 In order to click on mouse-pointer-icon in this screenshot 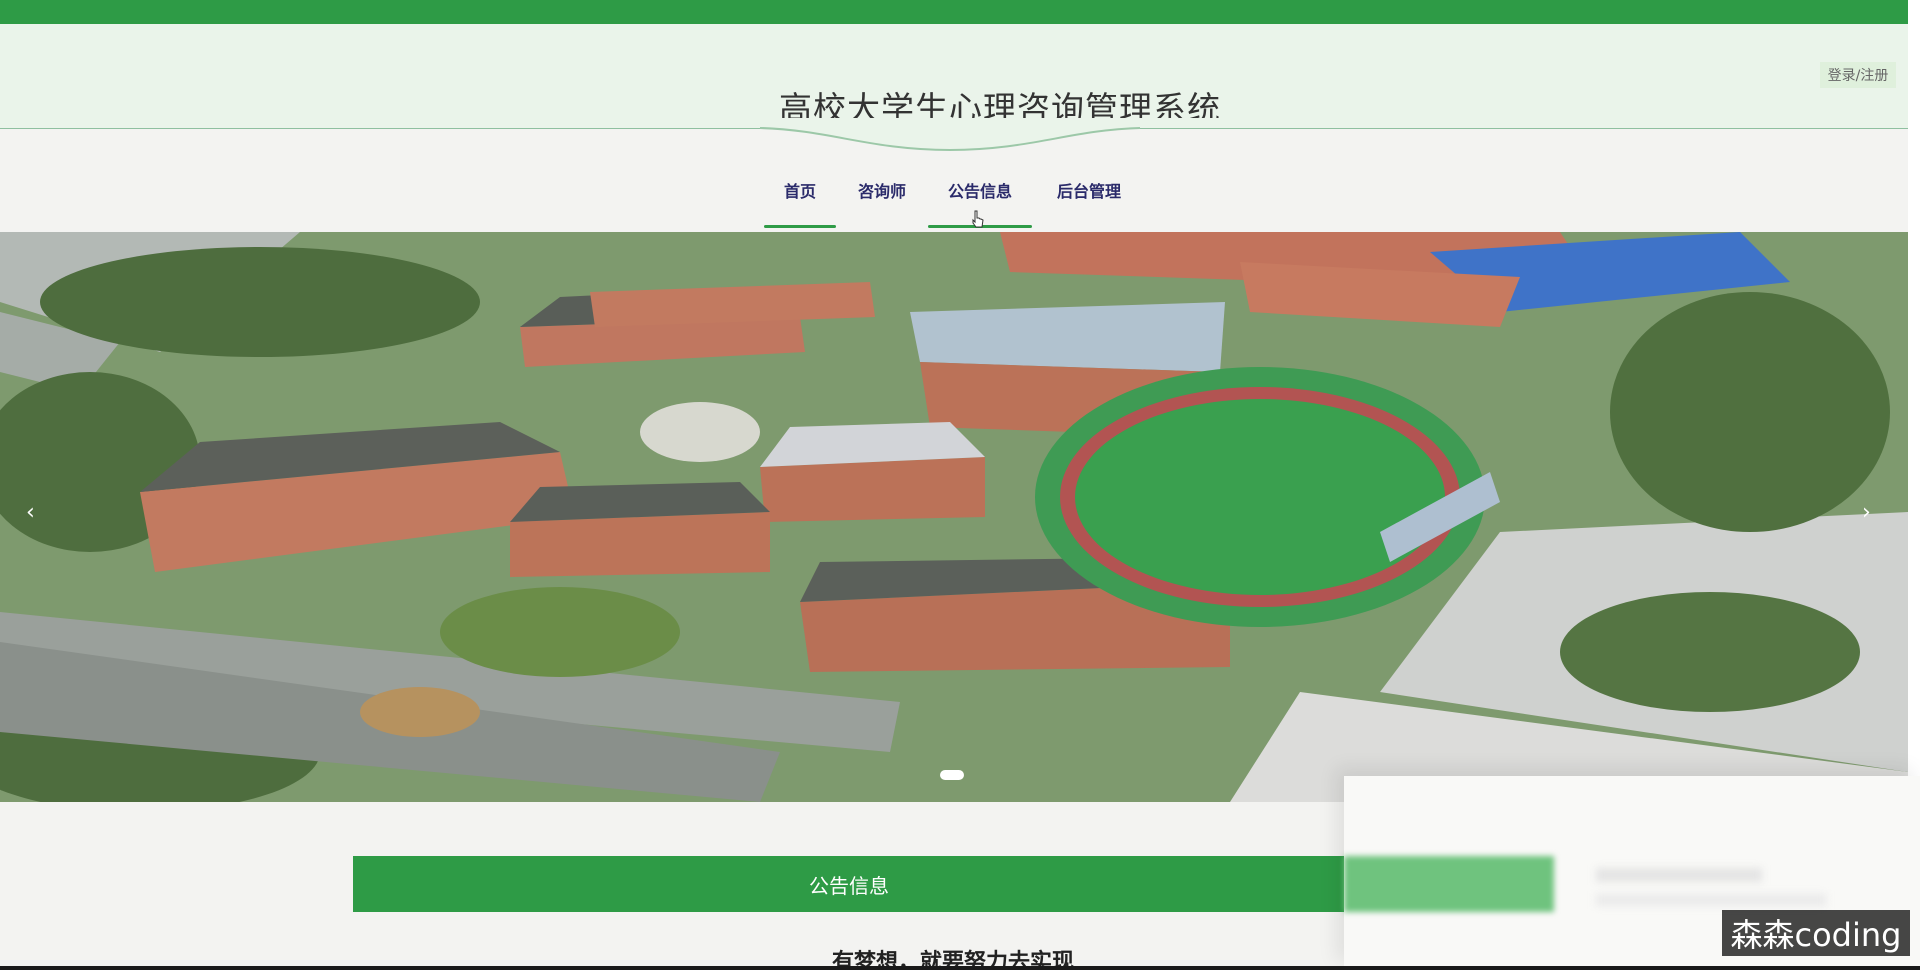, I will do `click(978, 219)`.